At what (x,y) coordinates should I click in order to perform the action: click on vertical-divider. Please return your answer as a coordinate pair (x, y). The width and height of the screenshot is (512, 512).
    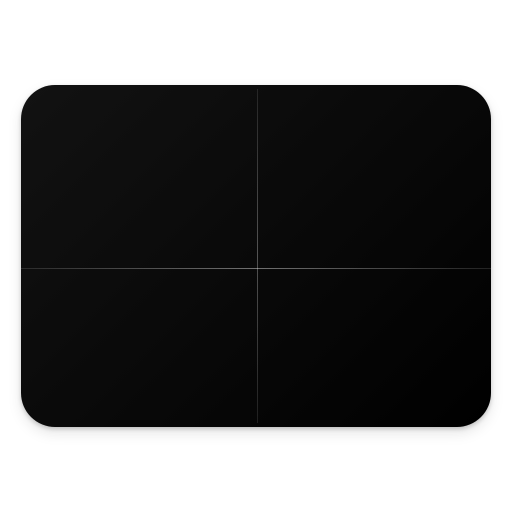
    Looking at the image, I should click on (257, 256).